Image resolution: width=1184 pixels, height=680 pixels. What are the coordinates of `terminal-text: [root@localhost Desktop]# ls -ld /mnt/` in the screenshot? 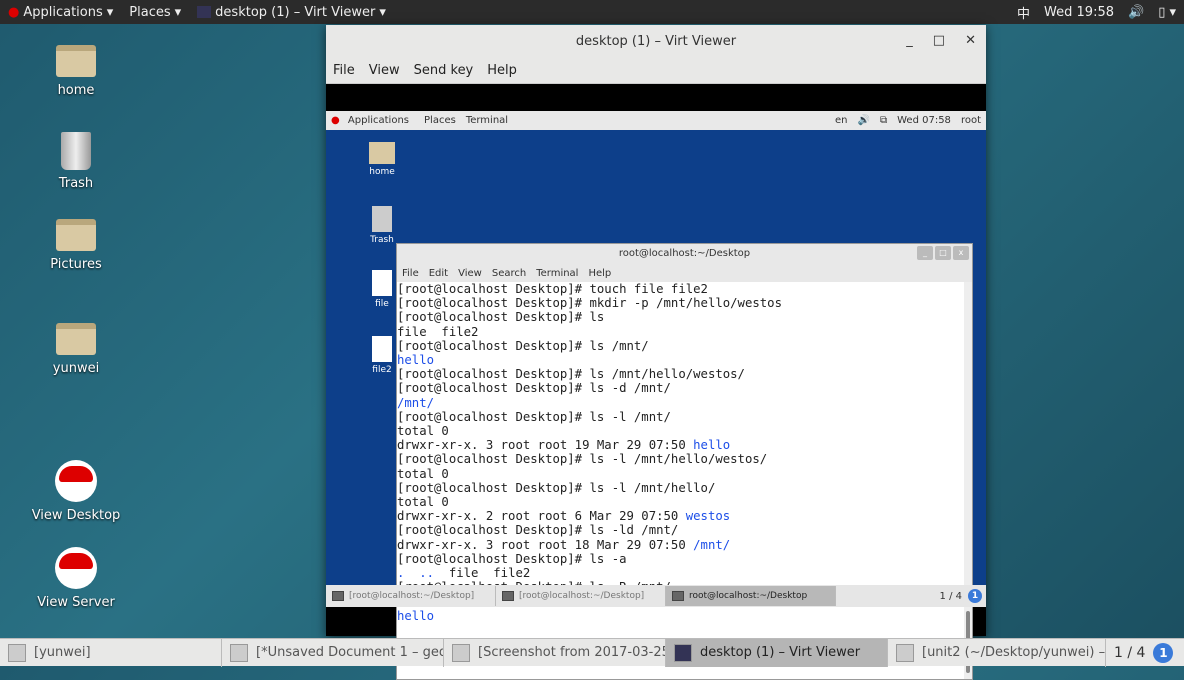 It's located at (538, 530).